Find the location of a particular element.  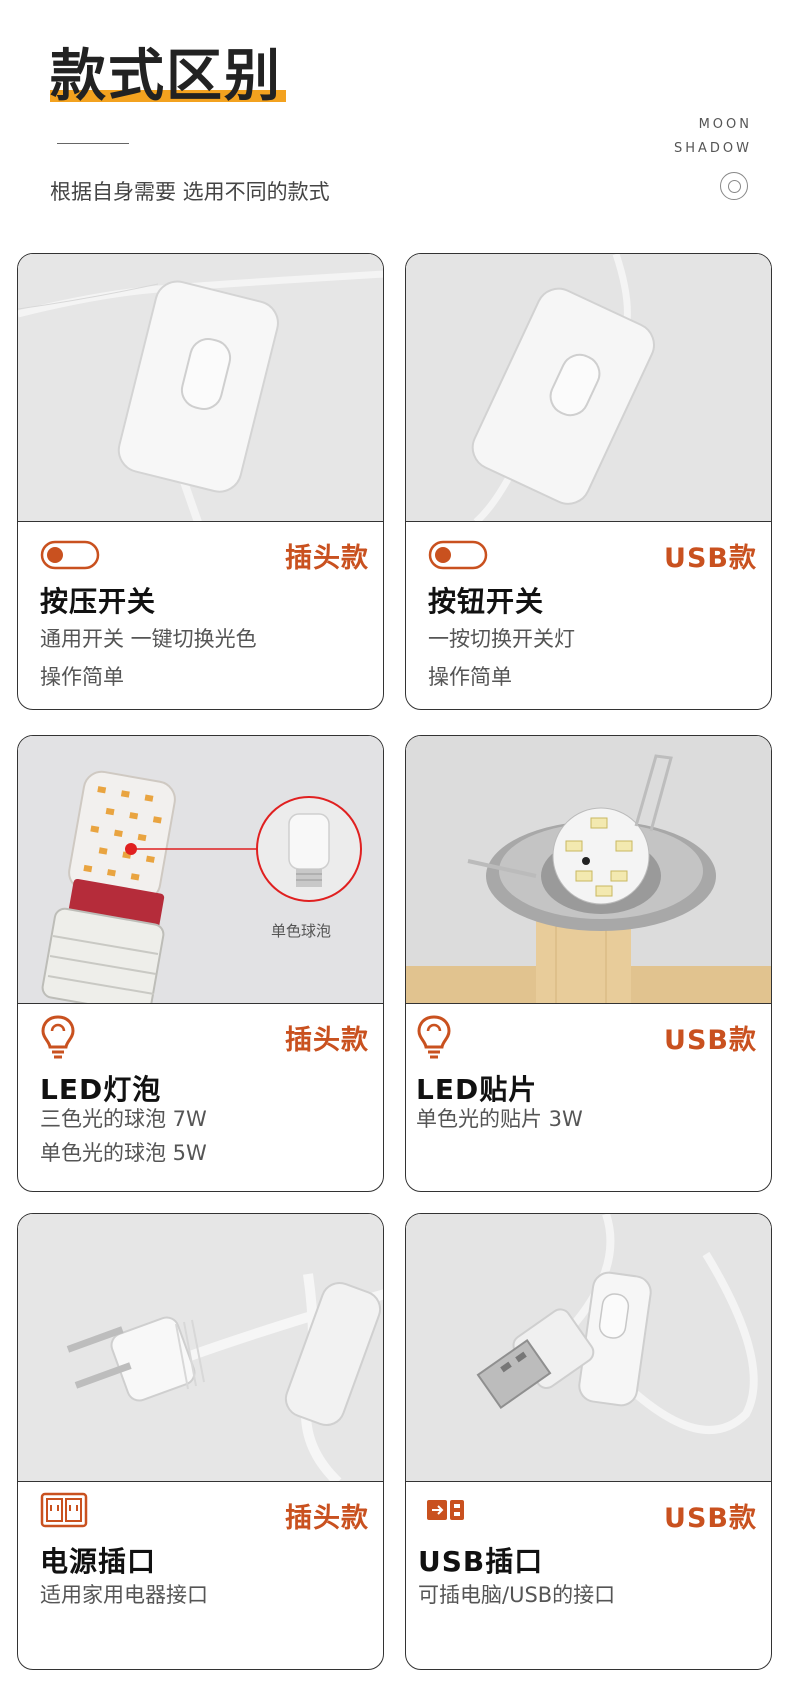

photo-press-switch is located at coordinates (200, 388).